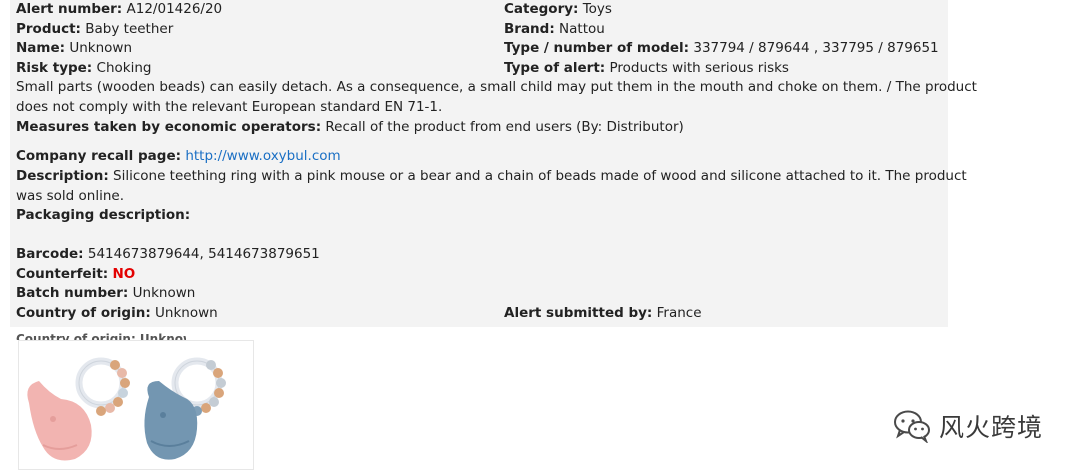 The width and height of the screenshot is (1080, 474). I want to click on brand-row: Brand: Nattou, so click(554, 28).